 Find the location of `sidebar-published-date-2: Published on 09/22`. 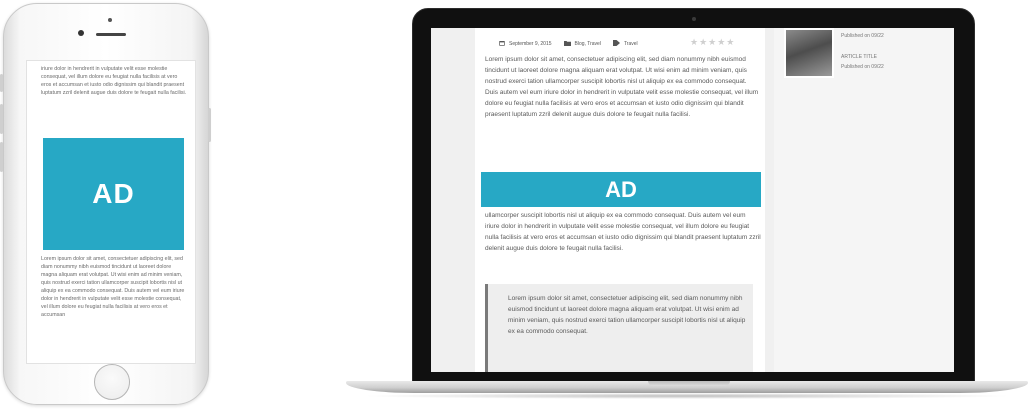

sidebar-published-date-2: Published on 09/22 is located at coordinates (862, 67).